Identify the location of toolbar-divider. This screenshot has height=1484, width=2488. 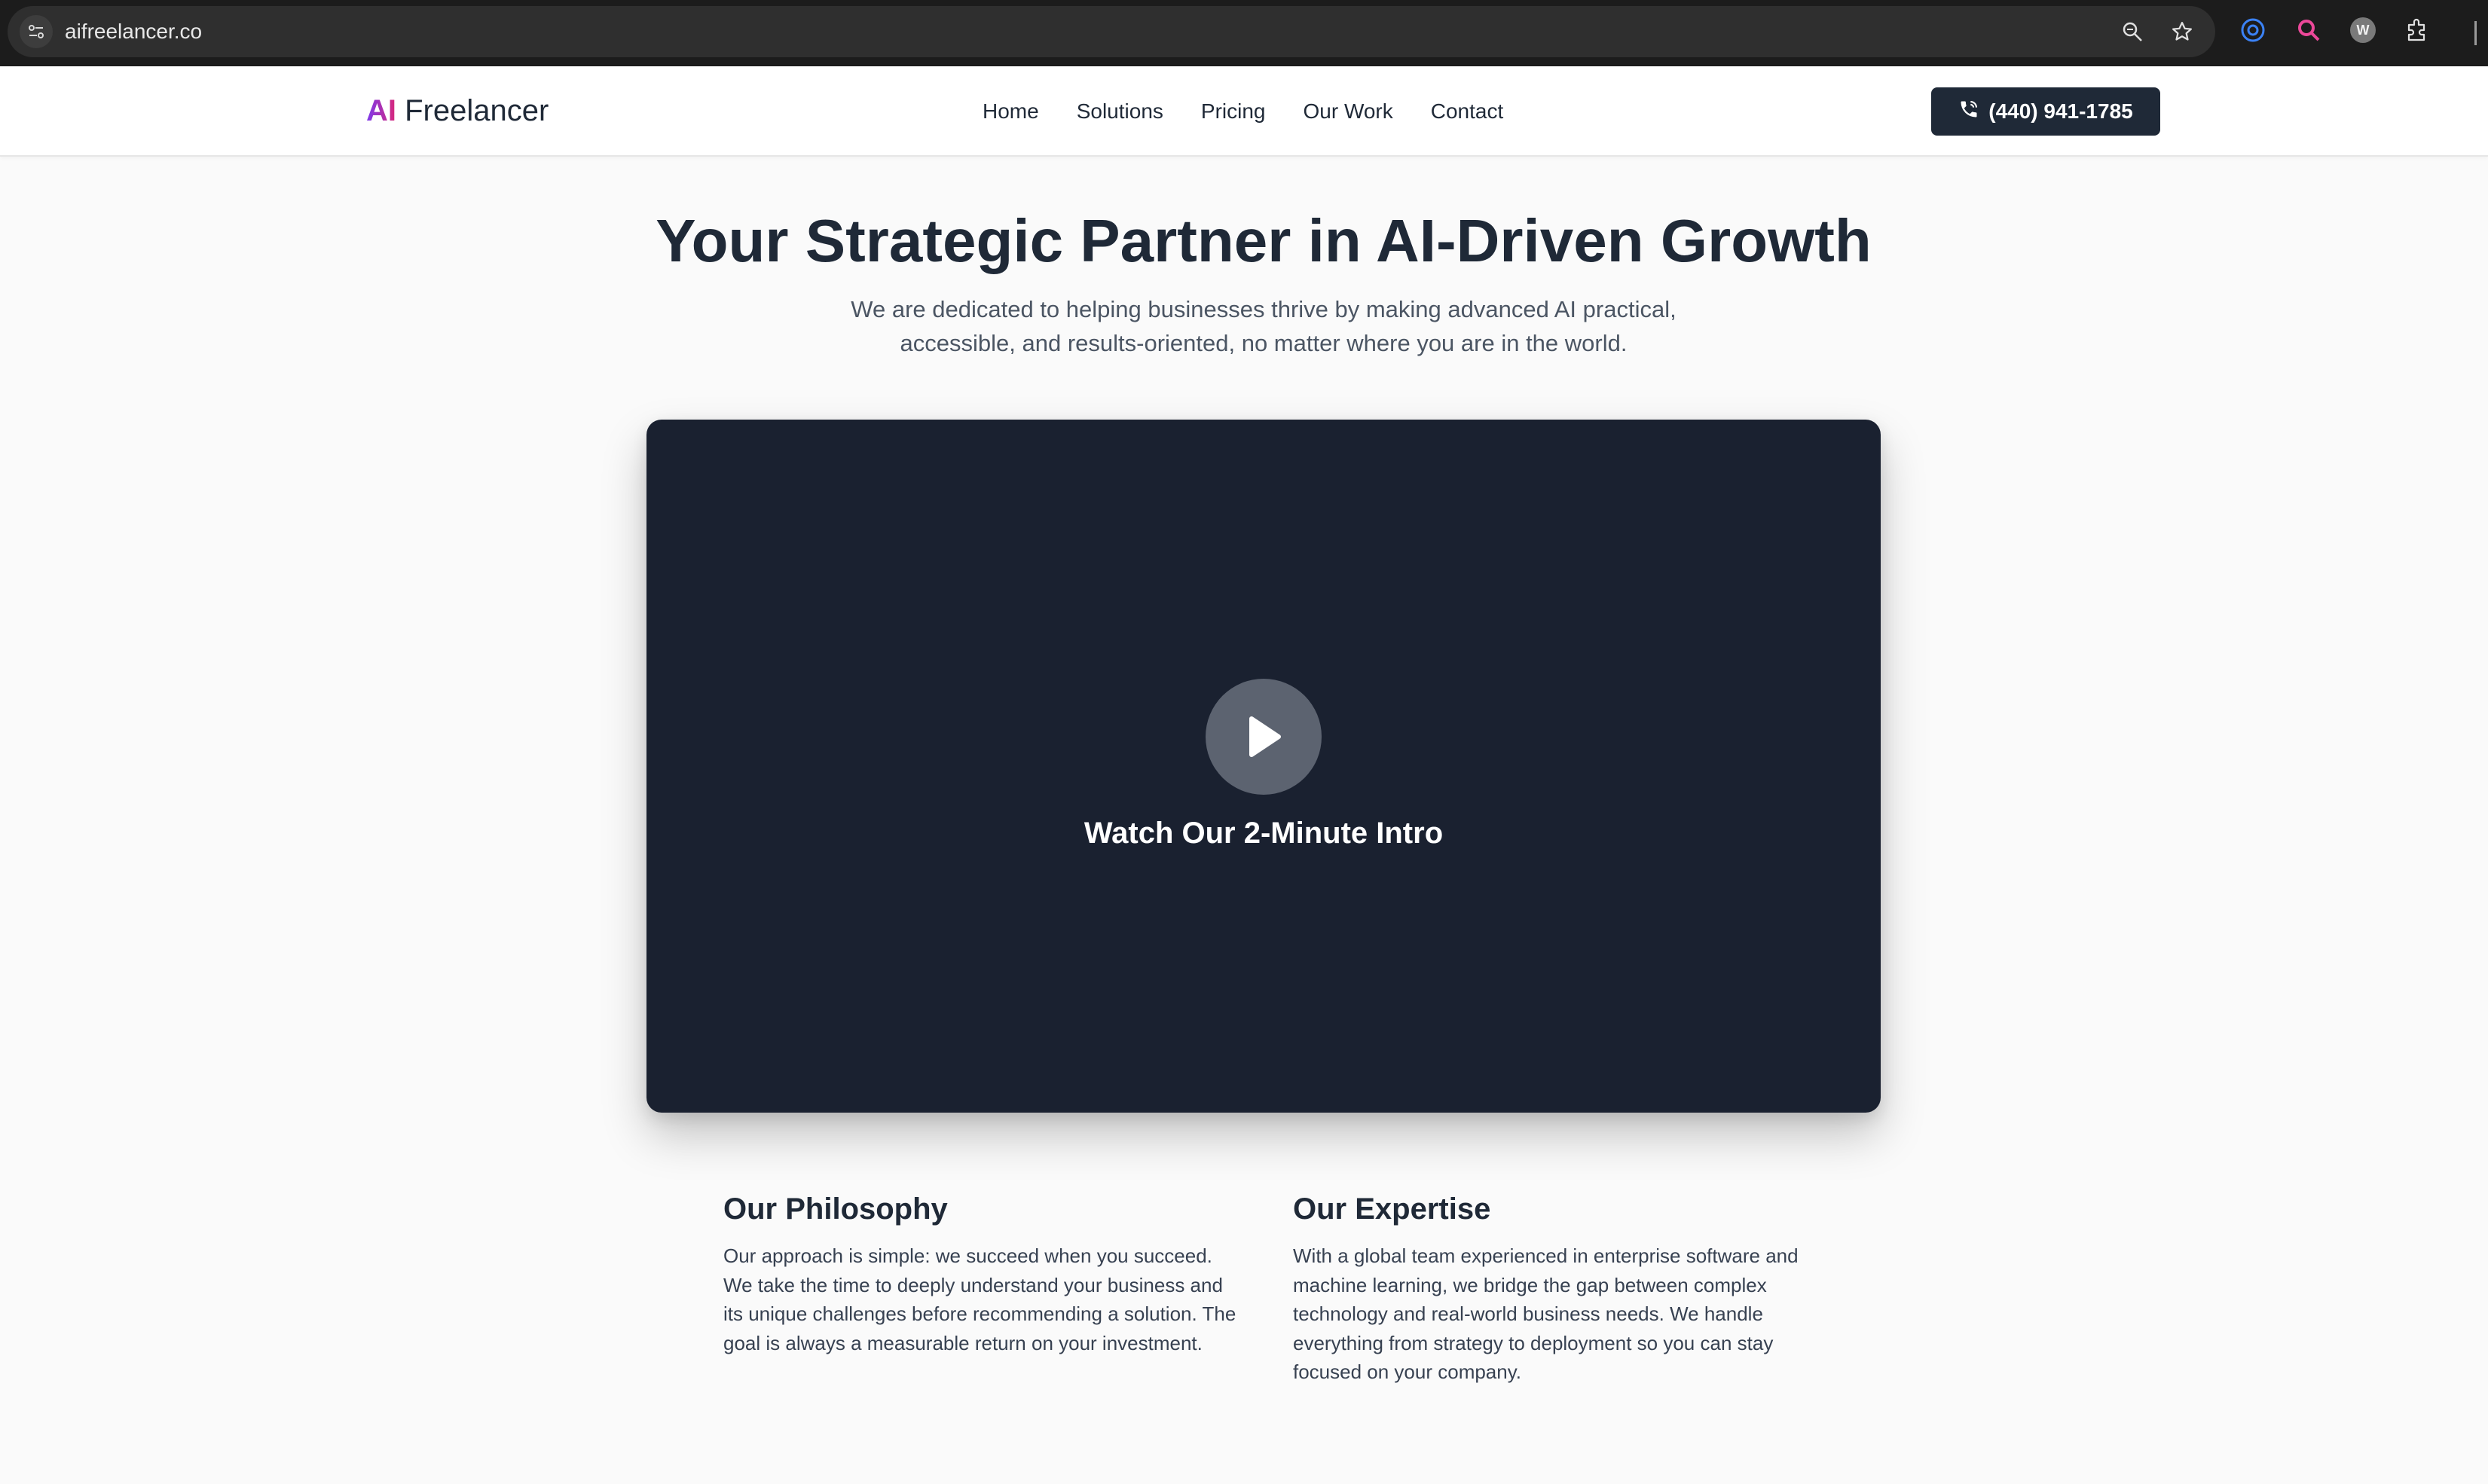
(2475, 33).